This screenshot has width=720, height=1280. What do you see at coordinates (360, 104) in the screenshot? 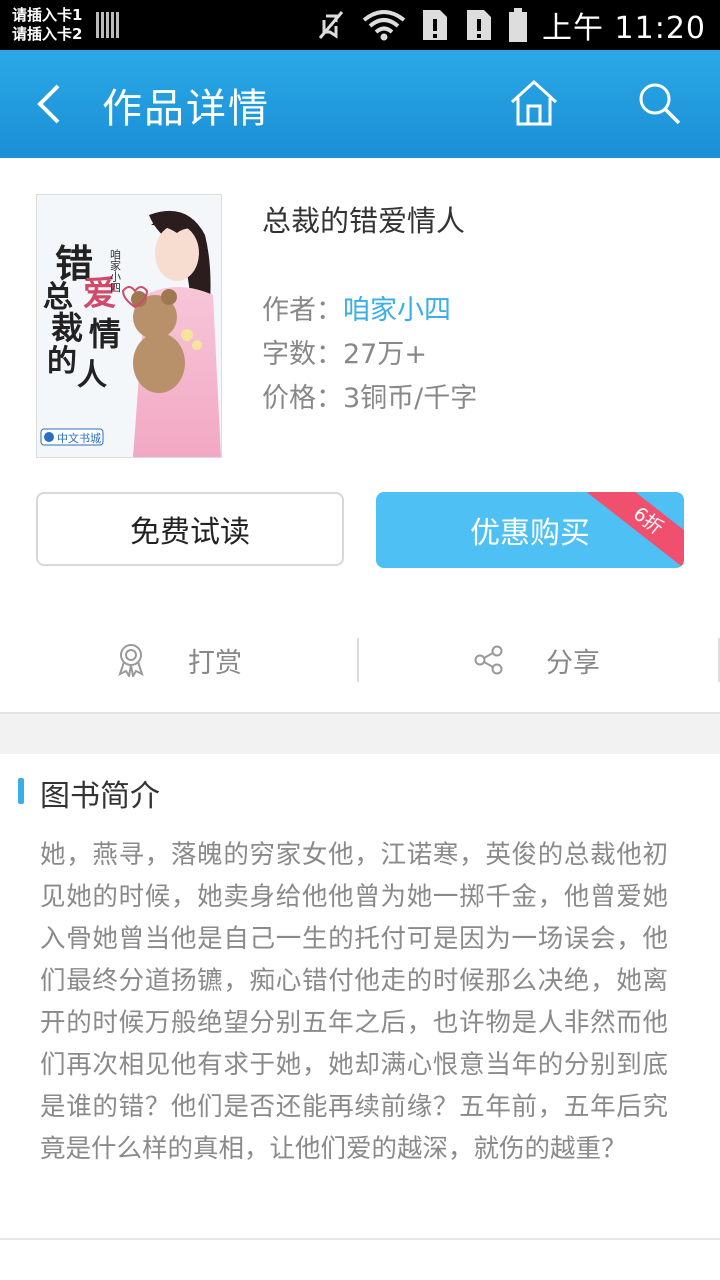
I see `app-bar: 作品详情` at bounding box center [360, 104].